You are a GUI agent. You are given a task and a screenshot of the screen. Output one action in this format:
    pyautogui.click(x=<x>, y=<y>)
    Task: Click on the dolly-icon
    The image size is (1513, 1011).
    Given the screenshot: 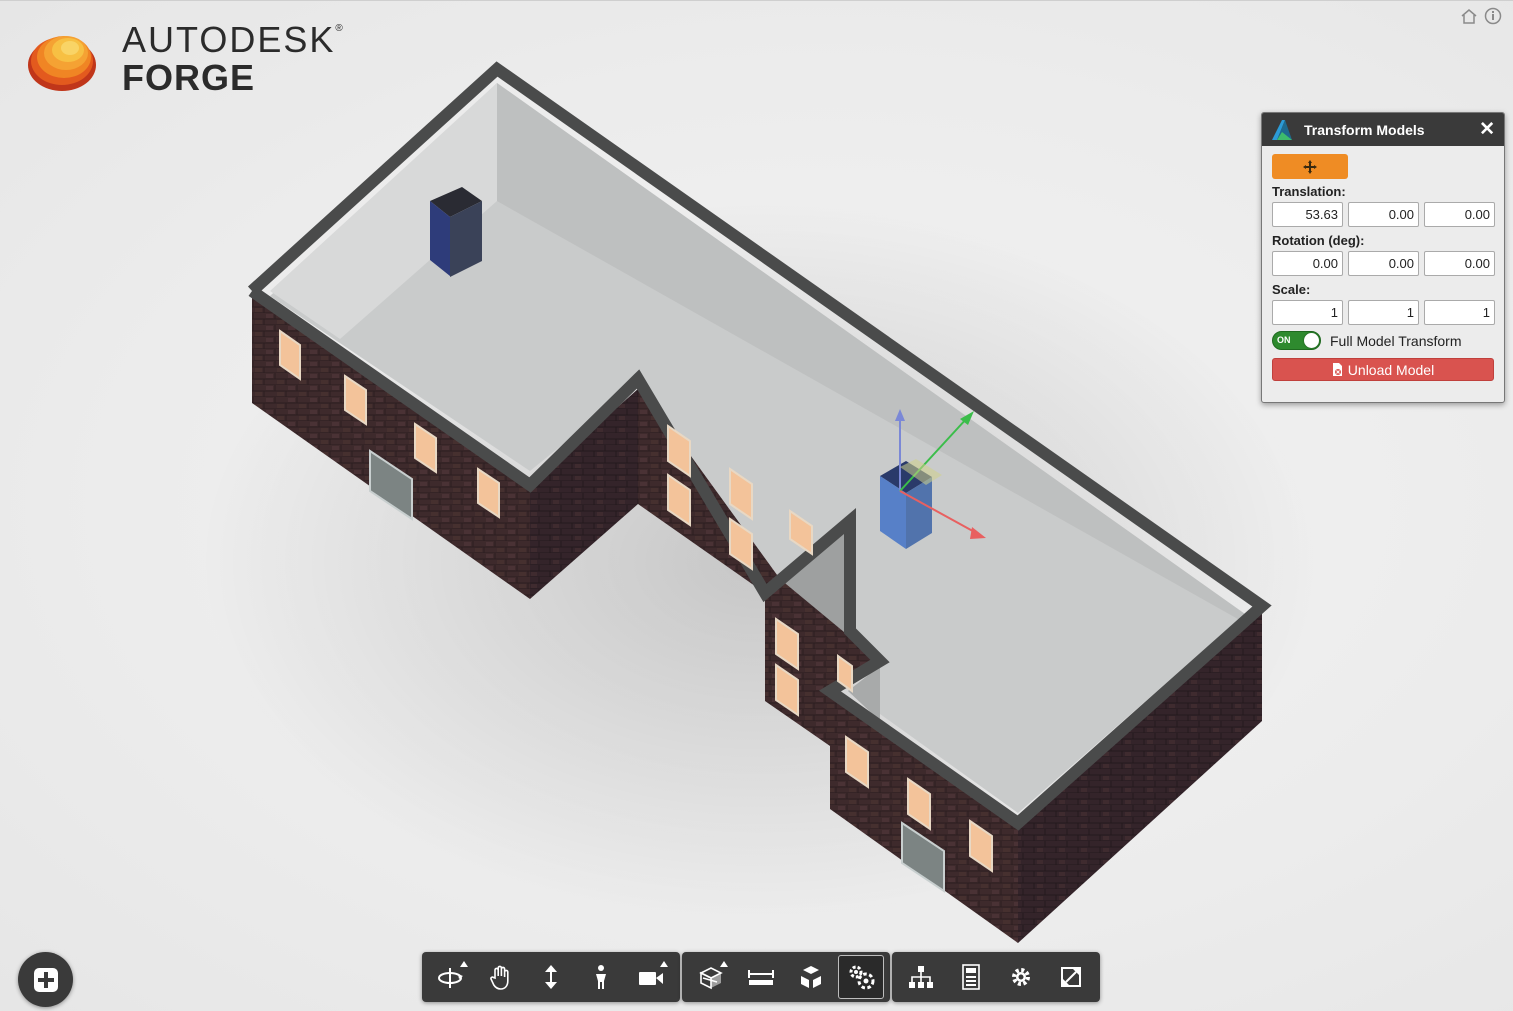 What is the action you would take?
    pyautogui.click(x=551, y=977)
    